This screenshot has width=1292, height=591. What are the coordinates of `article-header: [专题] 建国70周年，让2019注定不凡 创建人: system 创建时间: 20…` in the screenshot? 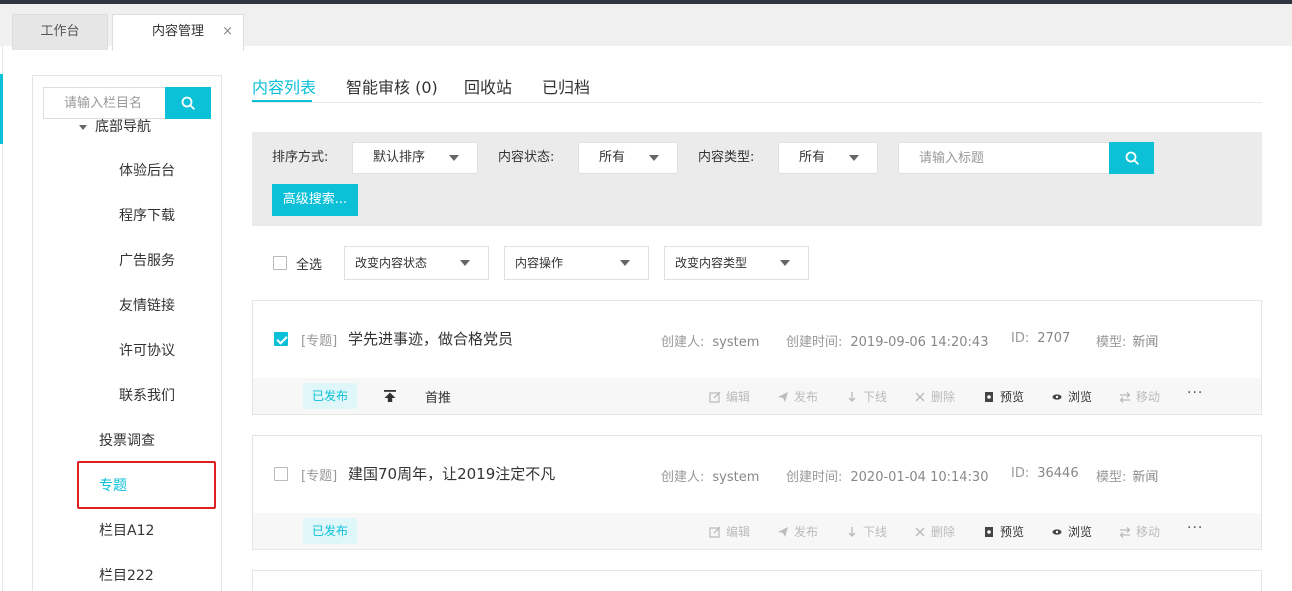 It's located at (757, 474).